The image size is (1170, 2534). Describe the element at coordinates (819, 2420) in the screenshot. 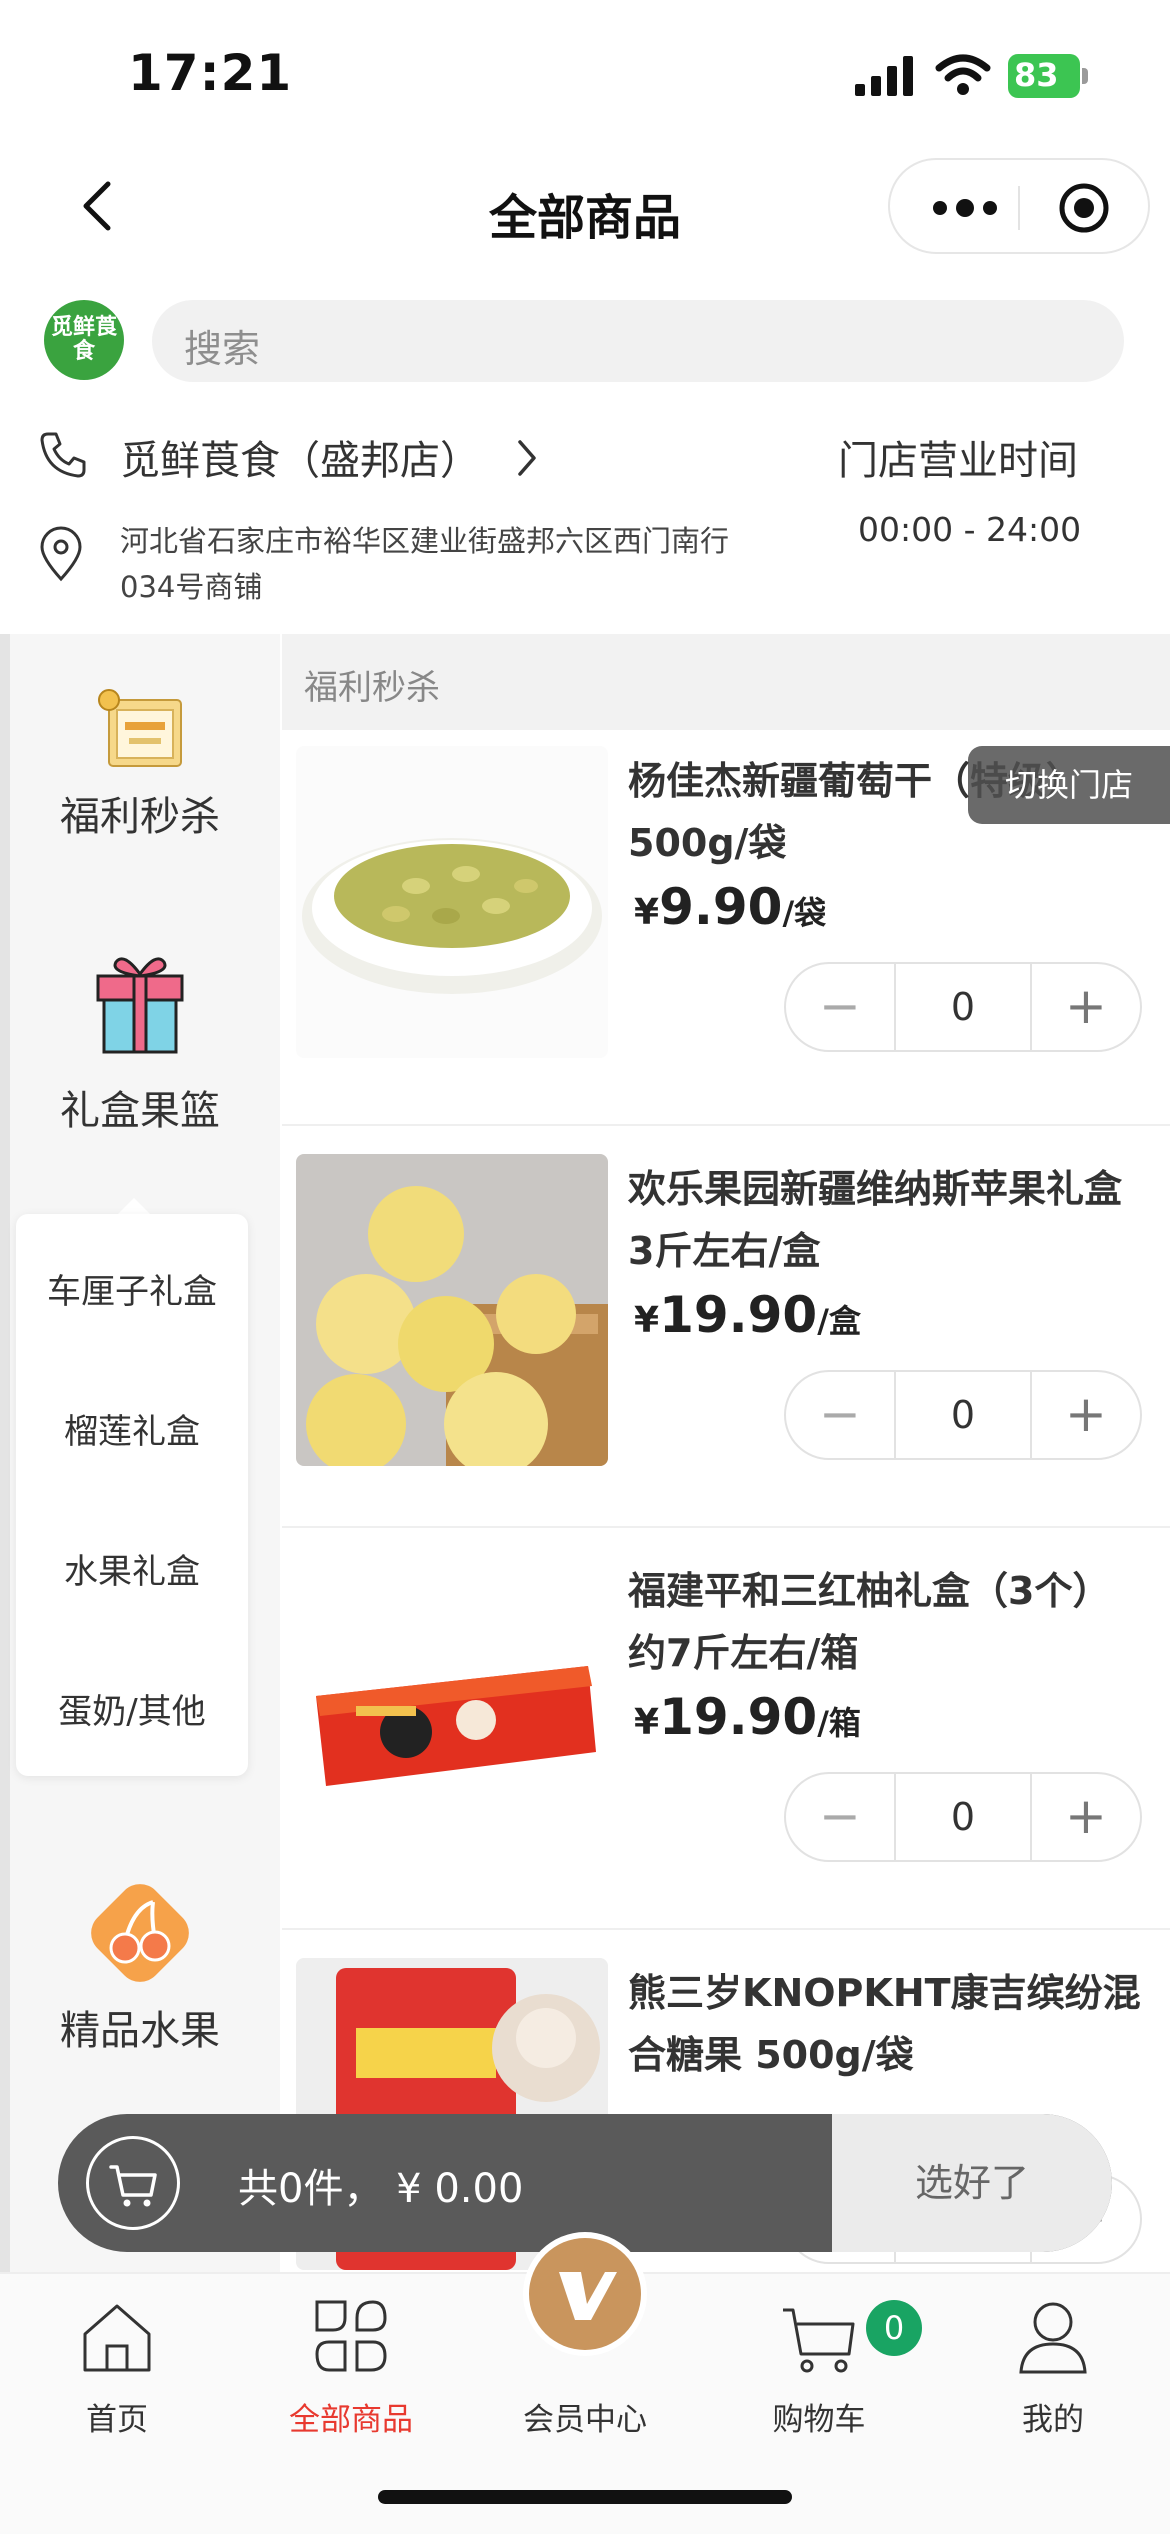

I see `tab-label: 购物车` at that location.